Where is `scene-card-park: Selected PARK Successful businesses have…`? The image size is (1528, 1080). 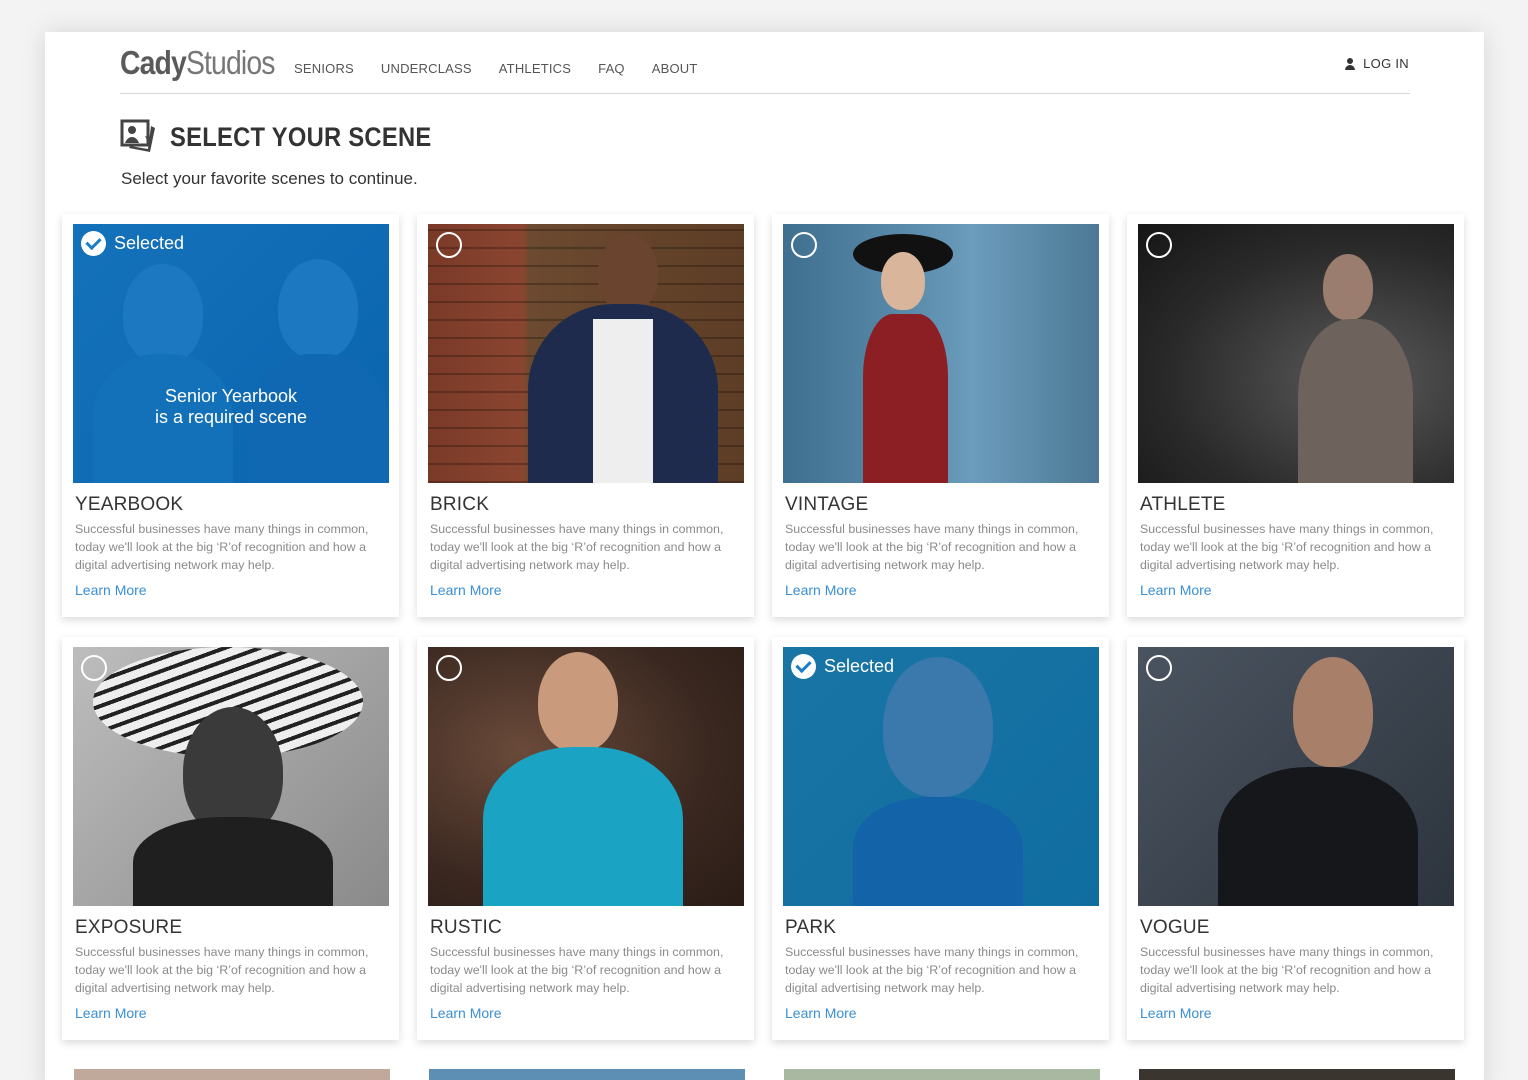 scene-card-park: Selected PARK Successful businesses have… is located at coordinates (940, 838).